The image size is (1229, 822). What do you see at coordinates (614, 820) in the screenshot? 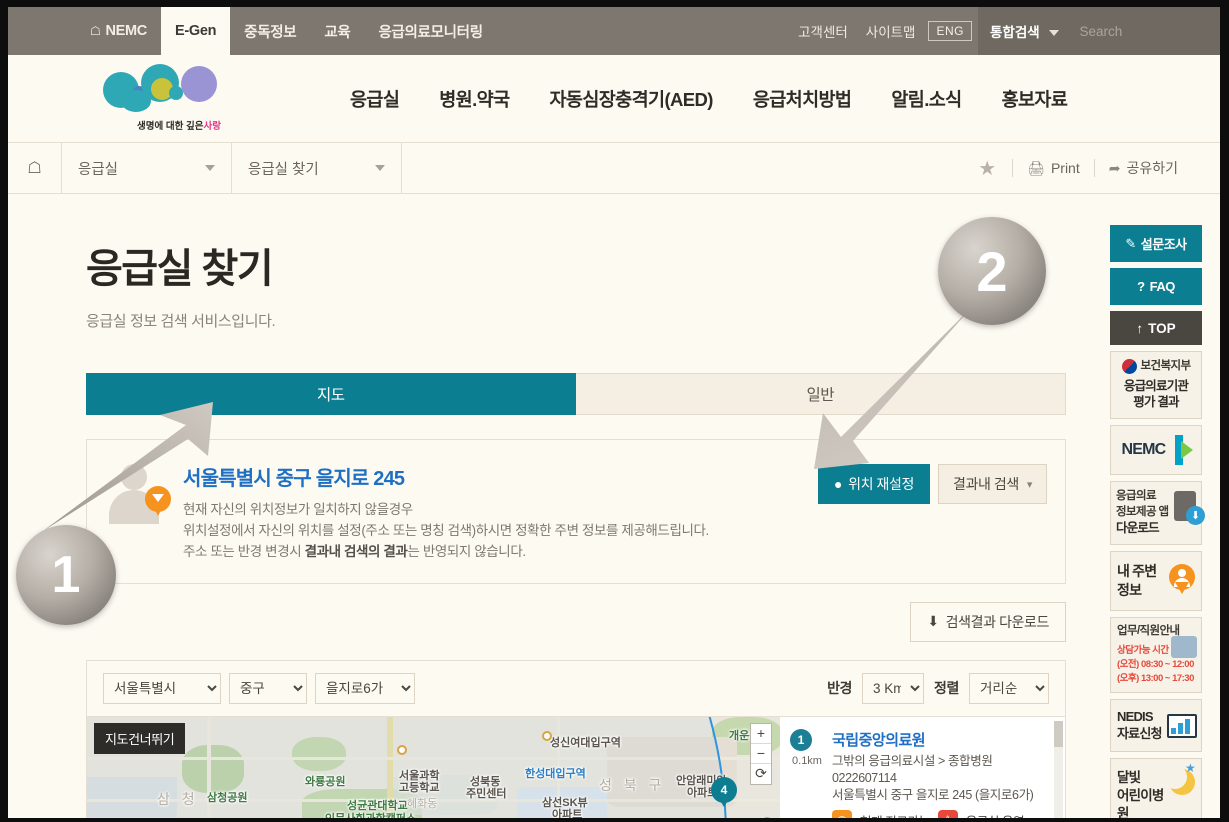
I see `window-frame-bottom` at bounding box center [614, 820].